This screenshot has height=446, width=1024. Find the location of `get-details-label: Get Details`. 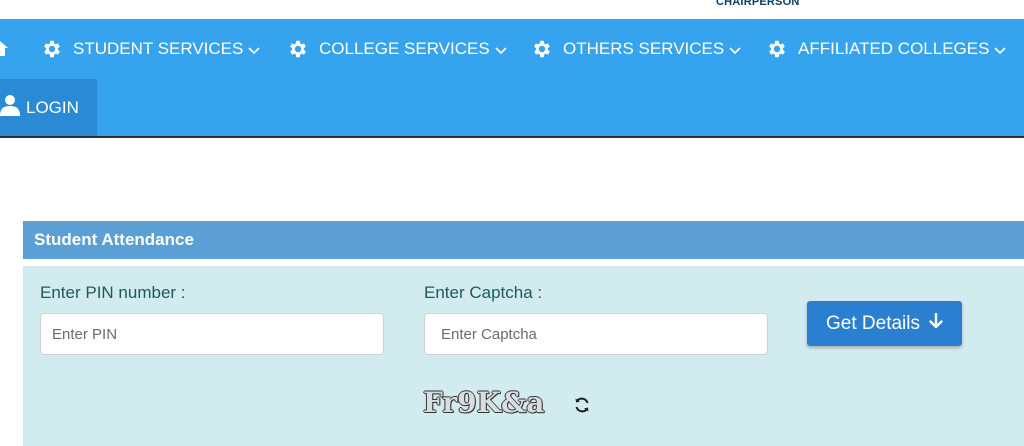

get-details-label: Get Details is located at coordinates (873, 323).